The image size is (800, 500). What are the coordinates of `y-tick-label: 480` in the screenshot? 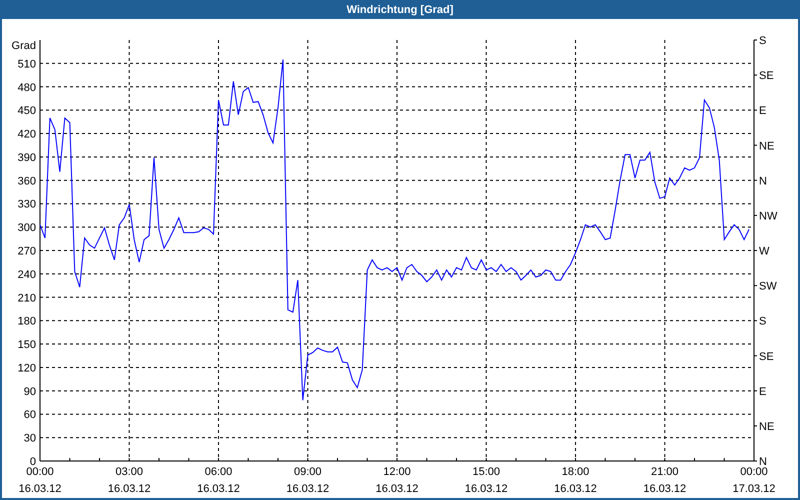 It's located at (27, 88).